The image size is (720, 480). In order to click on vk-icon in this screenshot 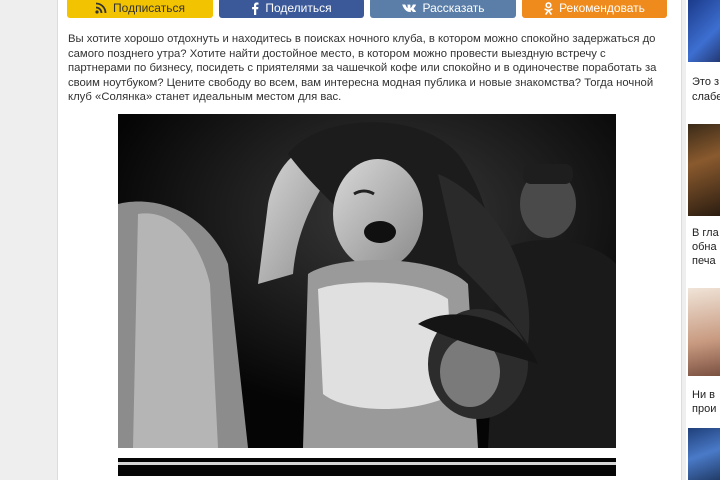, I will do `click(409, 8)`.